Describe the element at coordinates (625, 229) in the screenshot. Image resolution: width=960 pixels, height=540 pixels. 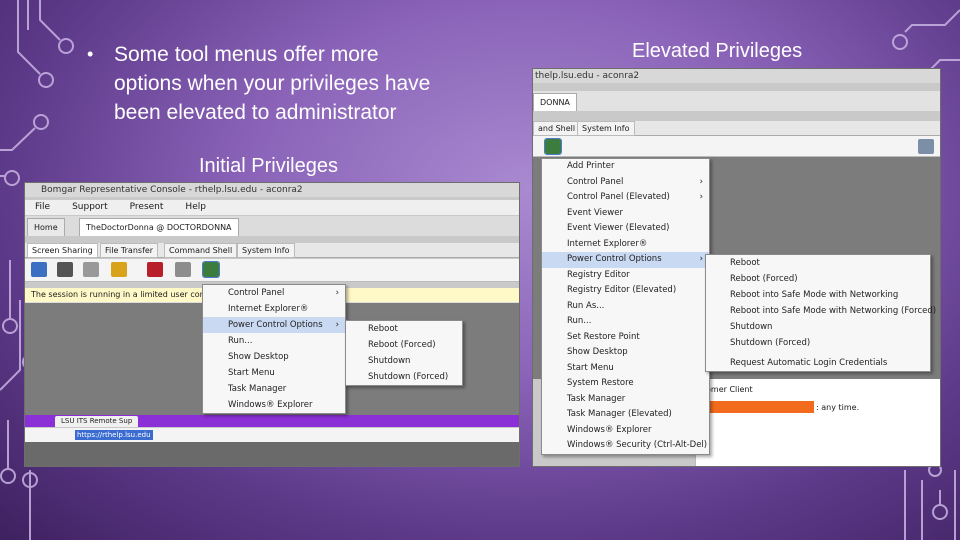
I see `menu-item: Event Viewer (Elevated)` at that location.